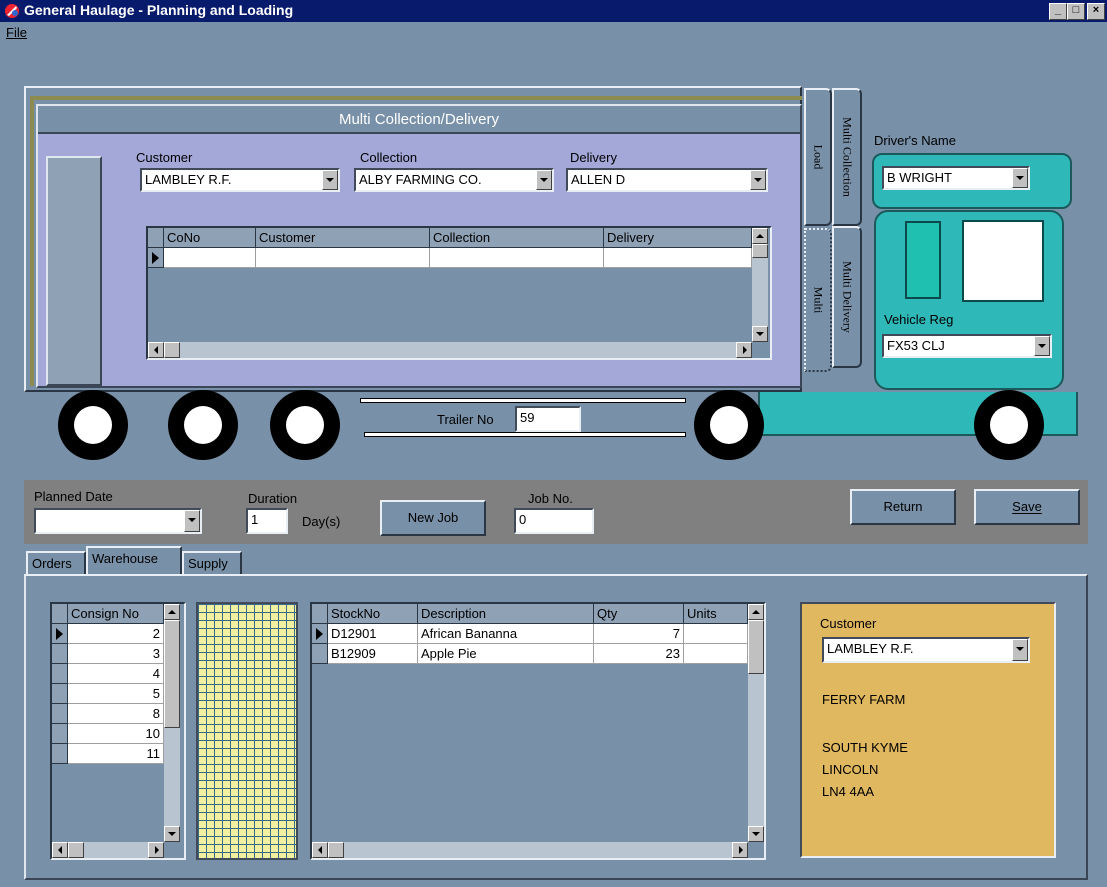 The height and width of the screenshot is (887, 1107). What do you see at coordinates (116, 674) in the screenshot?
I see `table-cell: 4` at bounding box center [116, 674].